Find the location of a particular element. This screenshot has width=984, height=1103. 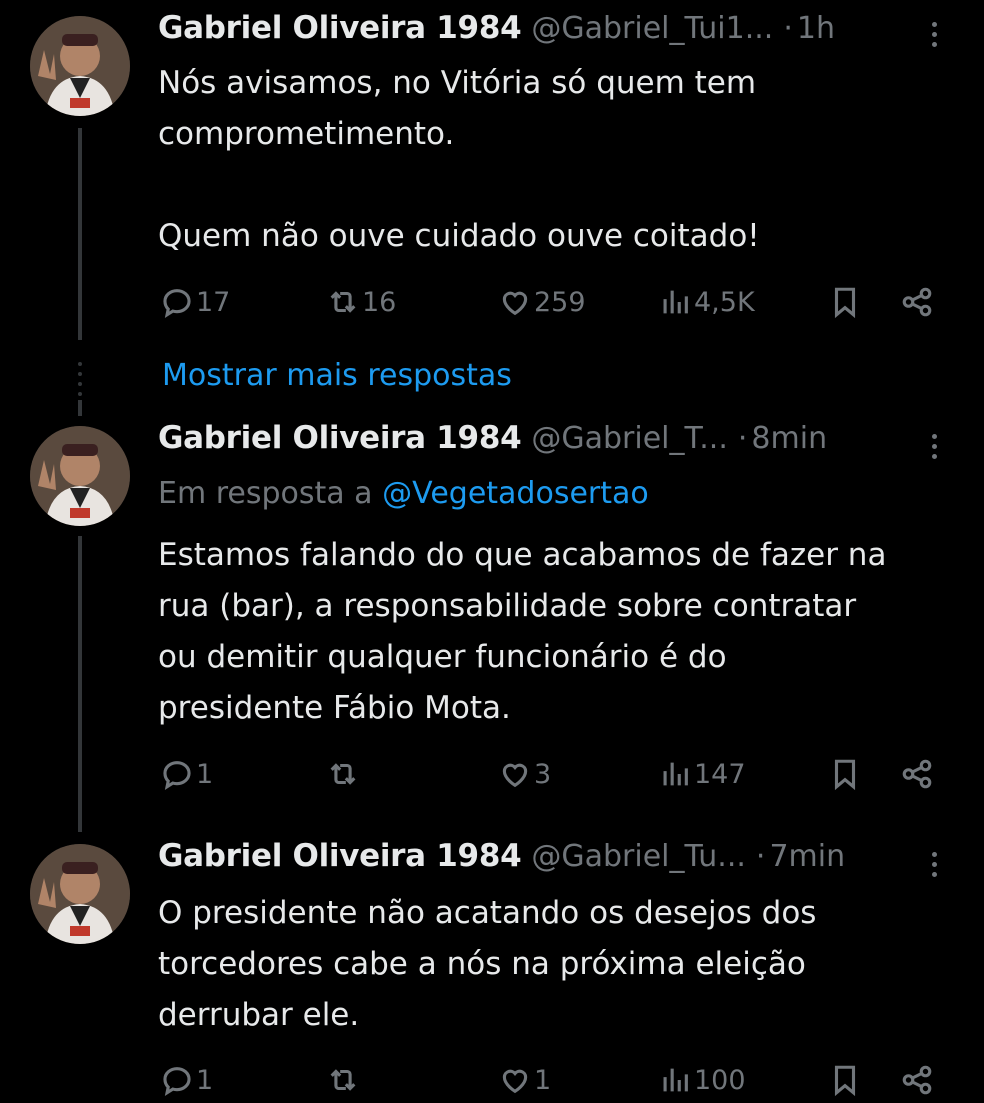

reply-button: 17 is located at coordinates (195, 302).